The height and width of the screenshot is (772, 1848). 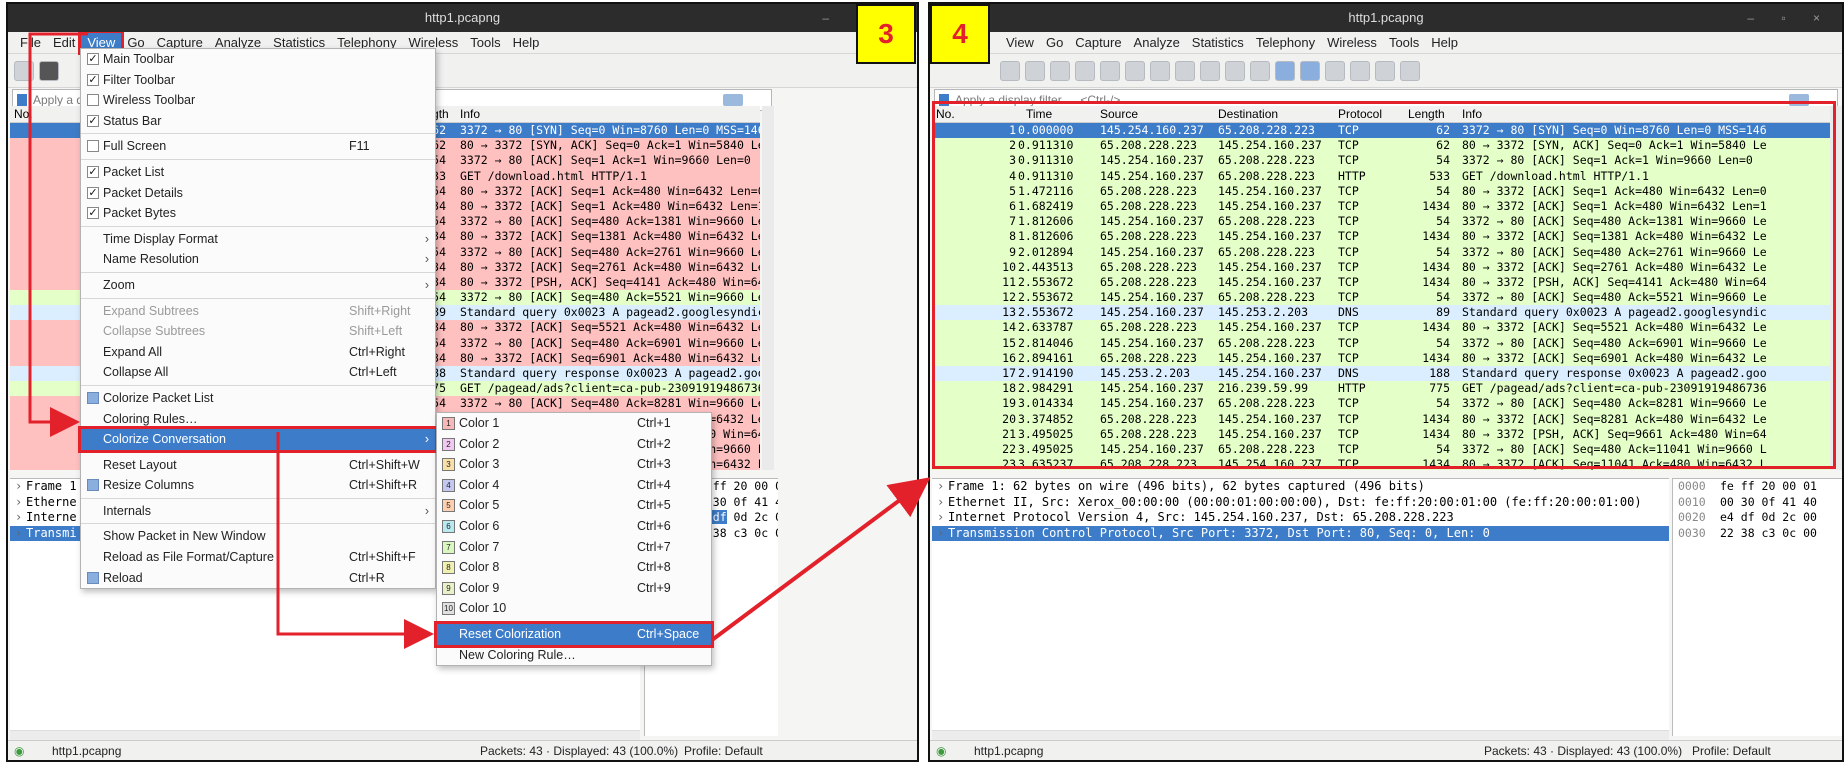 I want to click on view-menu-item-internals: Internals ›, so click(x=258, y=511).